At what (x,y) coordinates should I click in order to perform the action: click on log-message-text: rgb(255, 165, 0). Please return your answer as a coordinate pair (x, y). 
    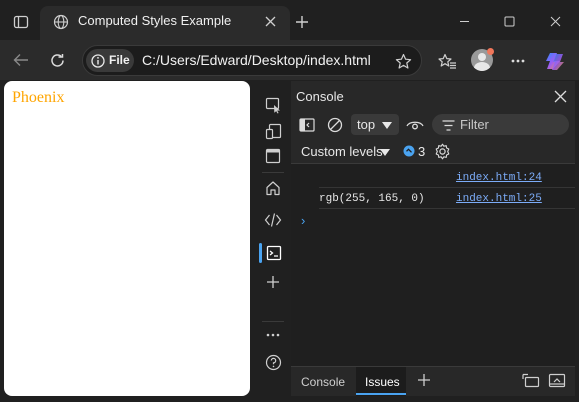
    Looking at the image, I should click on (372, 199).